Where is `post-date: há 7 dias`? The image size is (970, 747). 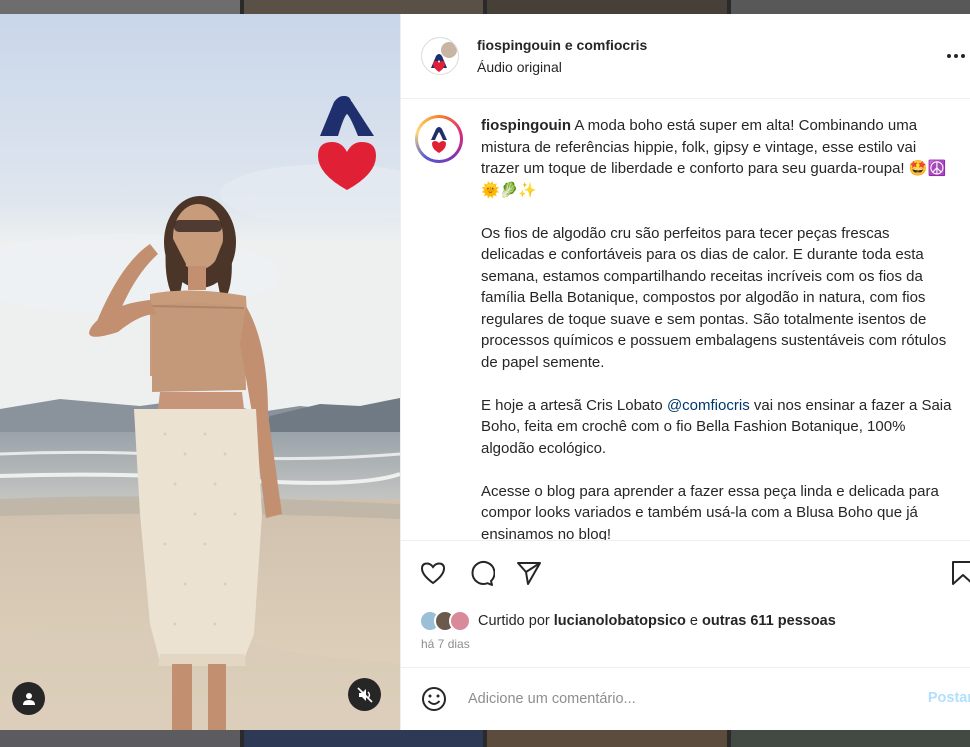 post-date: há 7 dias is located at coordinates (445, 644).